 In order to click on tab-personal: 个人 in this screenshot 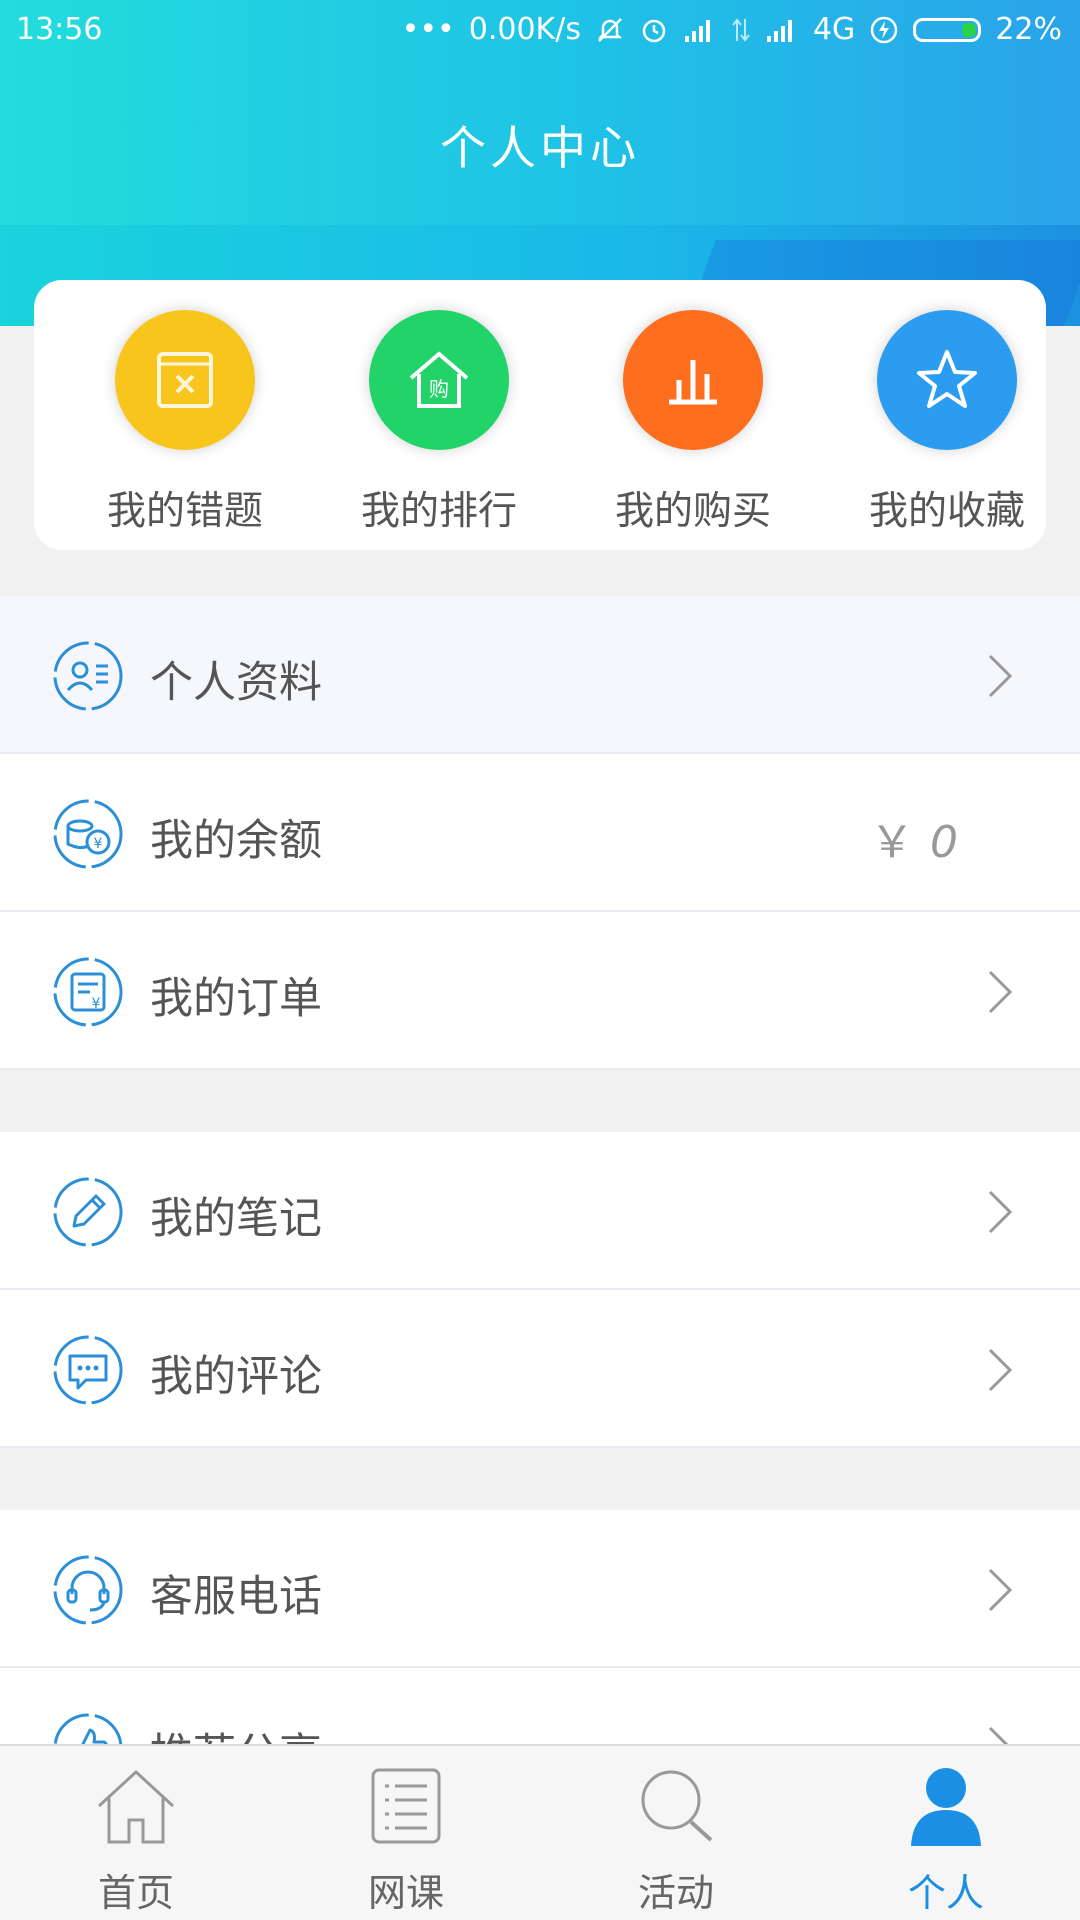, I will do `click(946, 1841)`.